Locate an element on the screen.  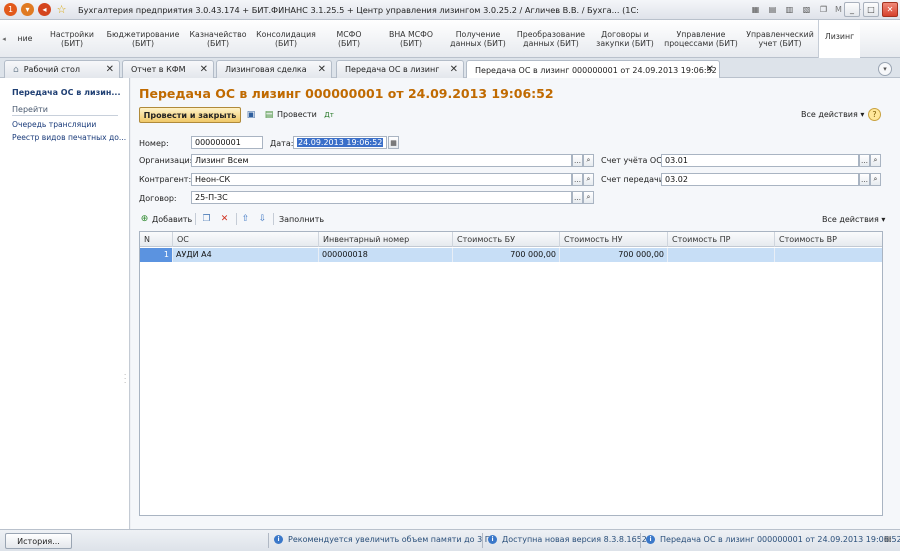
all-actions-menu: Все действия ▾ is located at coordinates (832, 114).